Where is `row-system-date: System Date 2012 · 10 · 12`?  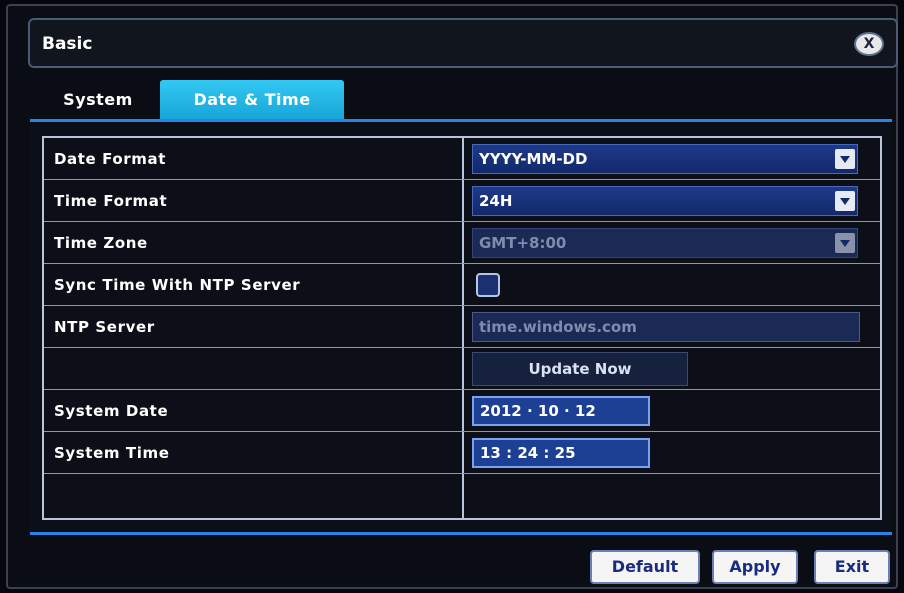 row-system-date: System Date 2012 · 10 · 12 is located at coordinates (462, 411).